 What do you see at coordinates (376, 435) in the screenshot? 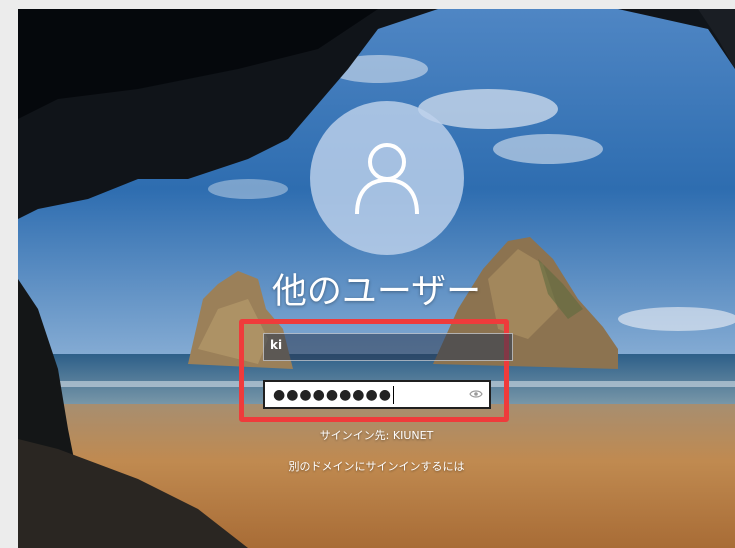
I see `sign-in-target: サインイン先: KIUNET` at bounding box center [376, 435].